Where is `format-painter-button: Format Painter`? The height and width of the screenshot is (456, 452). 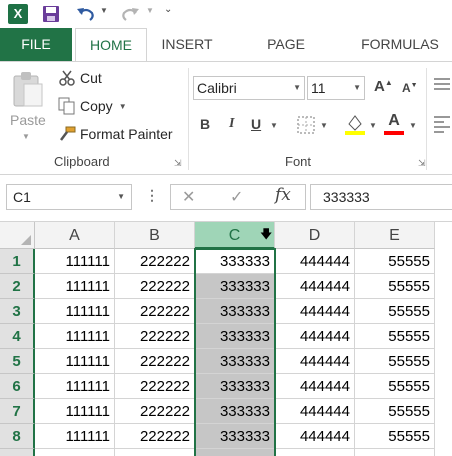
format-painter-button: Format Painter is located at coordinates (115, 134).